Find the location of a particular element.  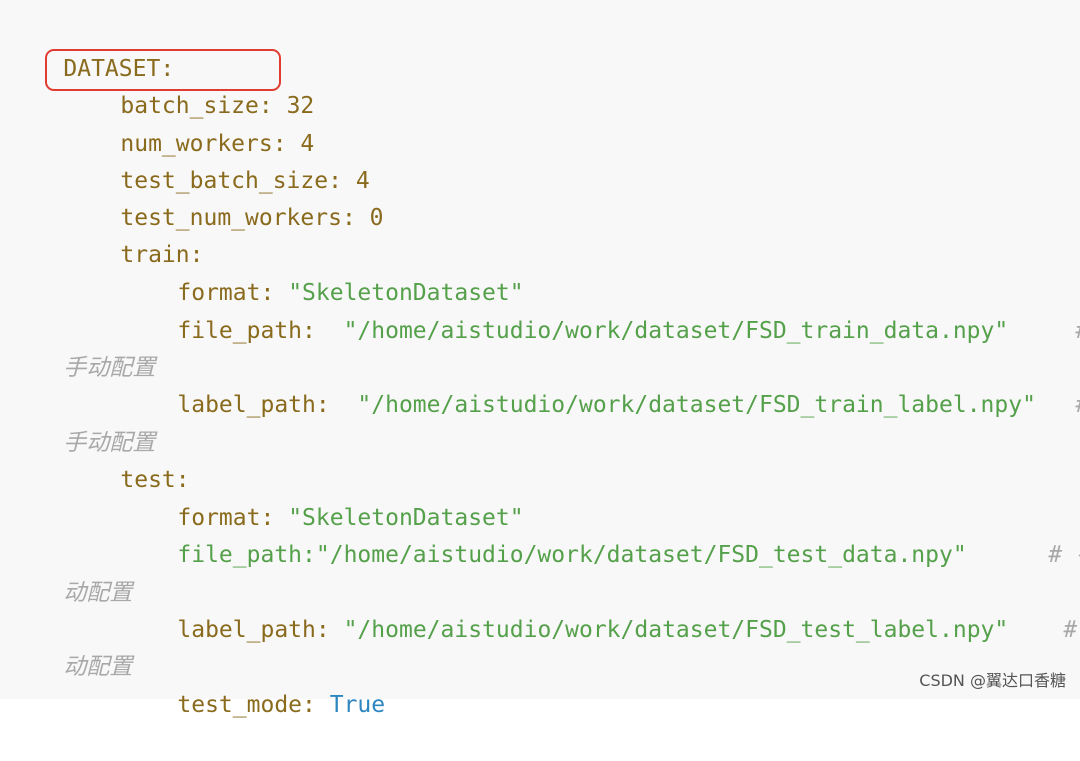

watermark: CSDN @翼达口香糖 is located at coordinates (992, 680).